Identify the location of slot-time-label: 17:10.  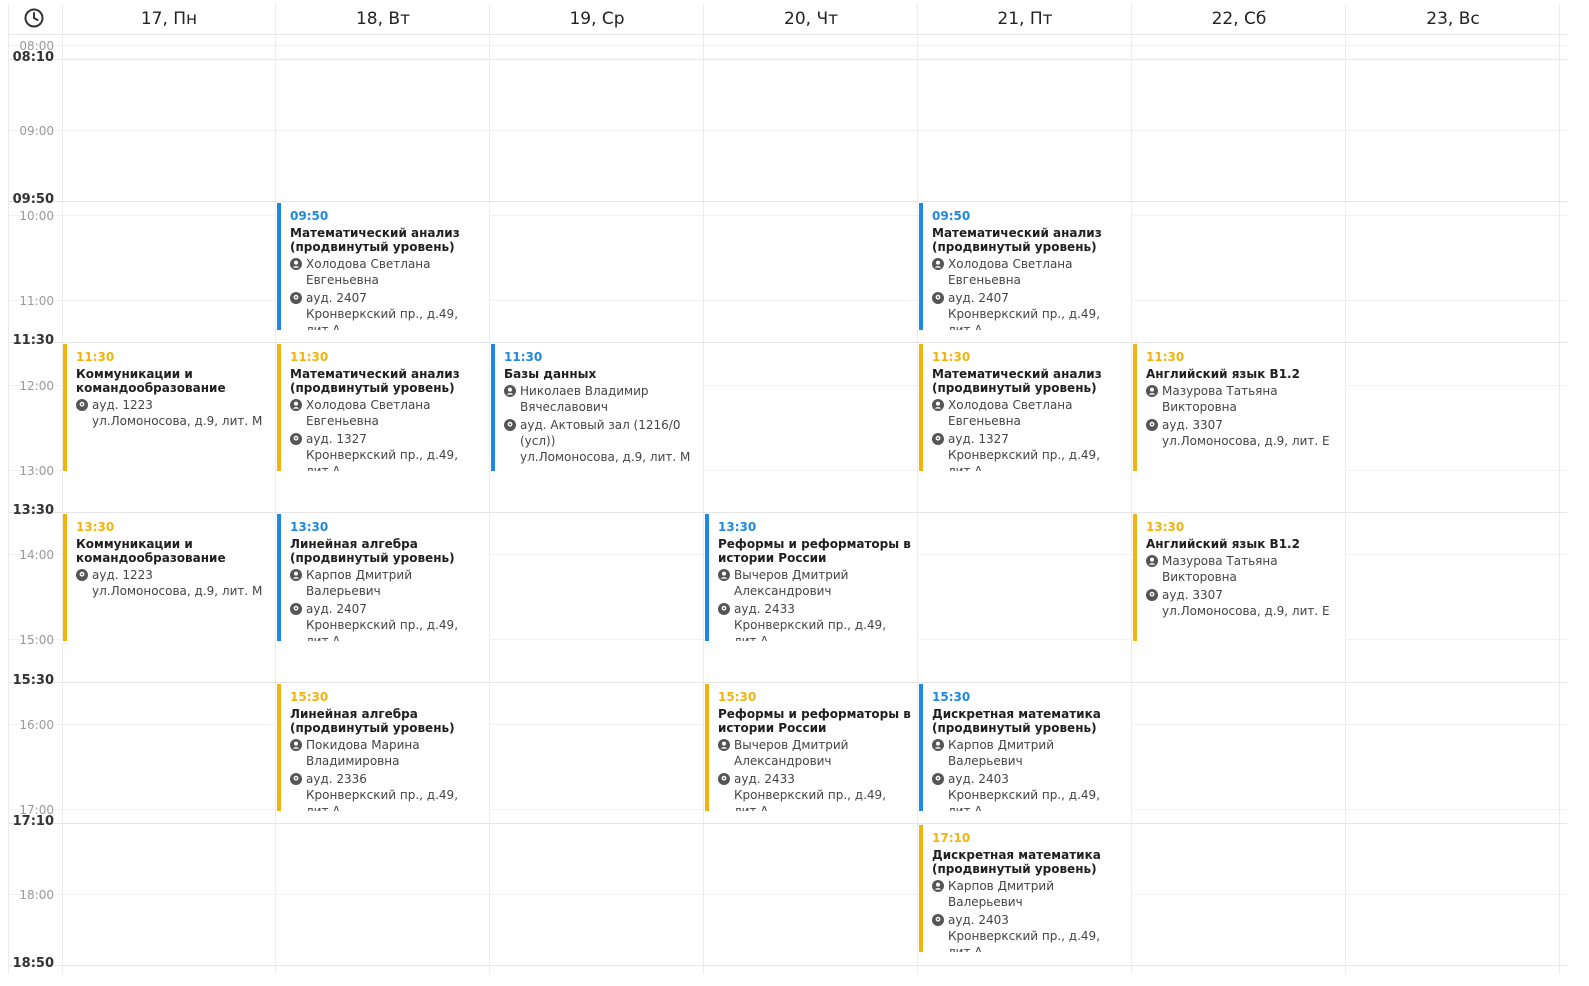
(33, 821).